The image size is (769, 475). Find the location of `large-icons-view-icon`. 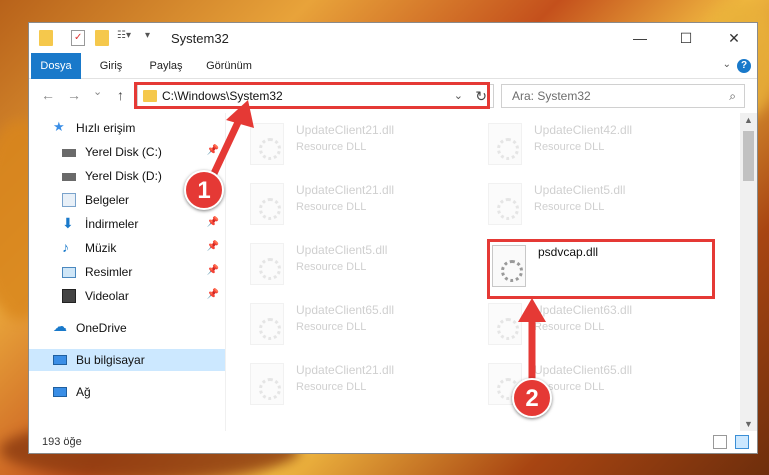

large-icons-view-icon is located at coordinates (742, 442).